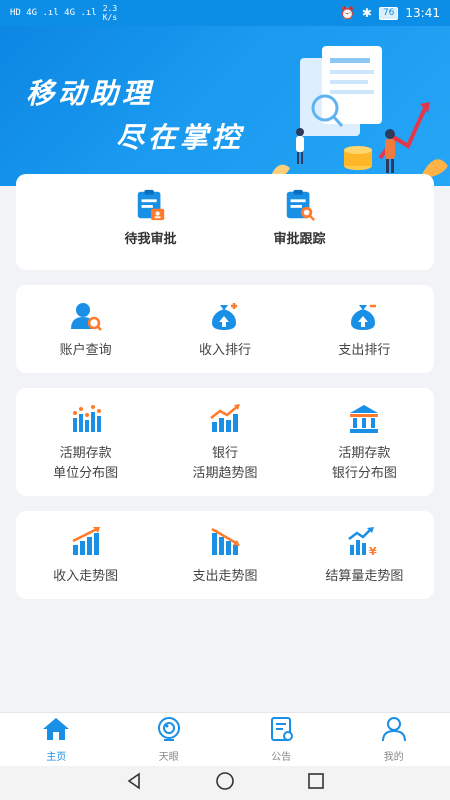 The height and width of the screenshot is (800, 450). Describe the element at coordinates (225, 473) in the screenshot. I see `bank-trend-label-2: 活期趋势图` at that location.